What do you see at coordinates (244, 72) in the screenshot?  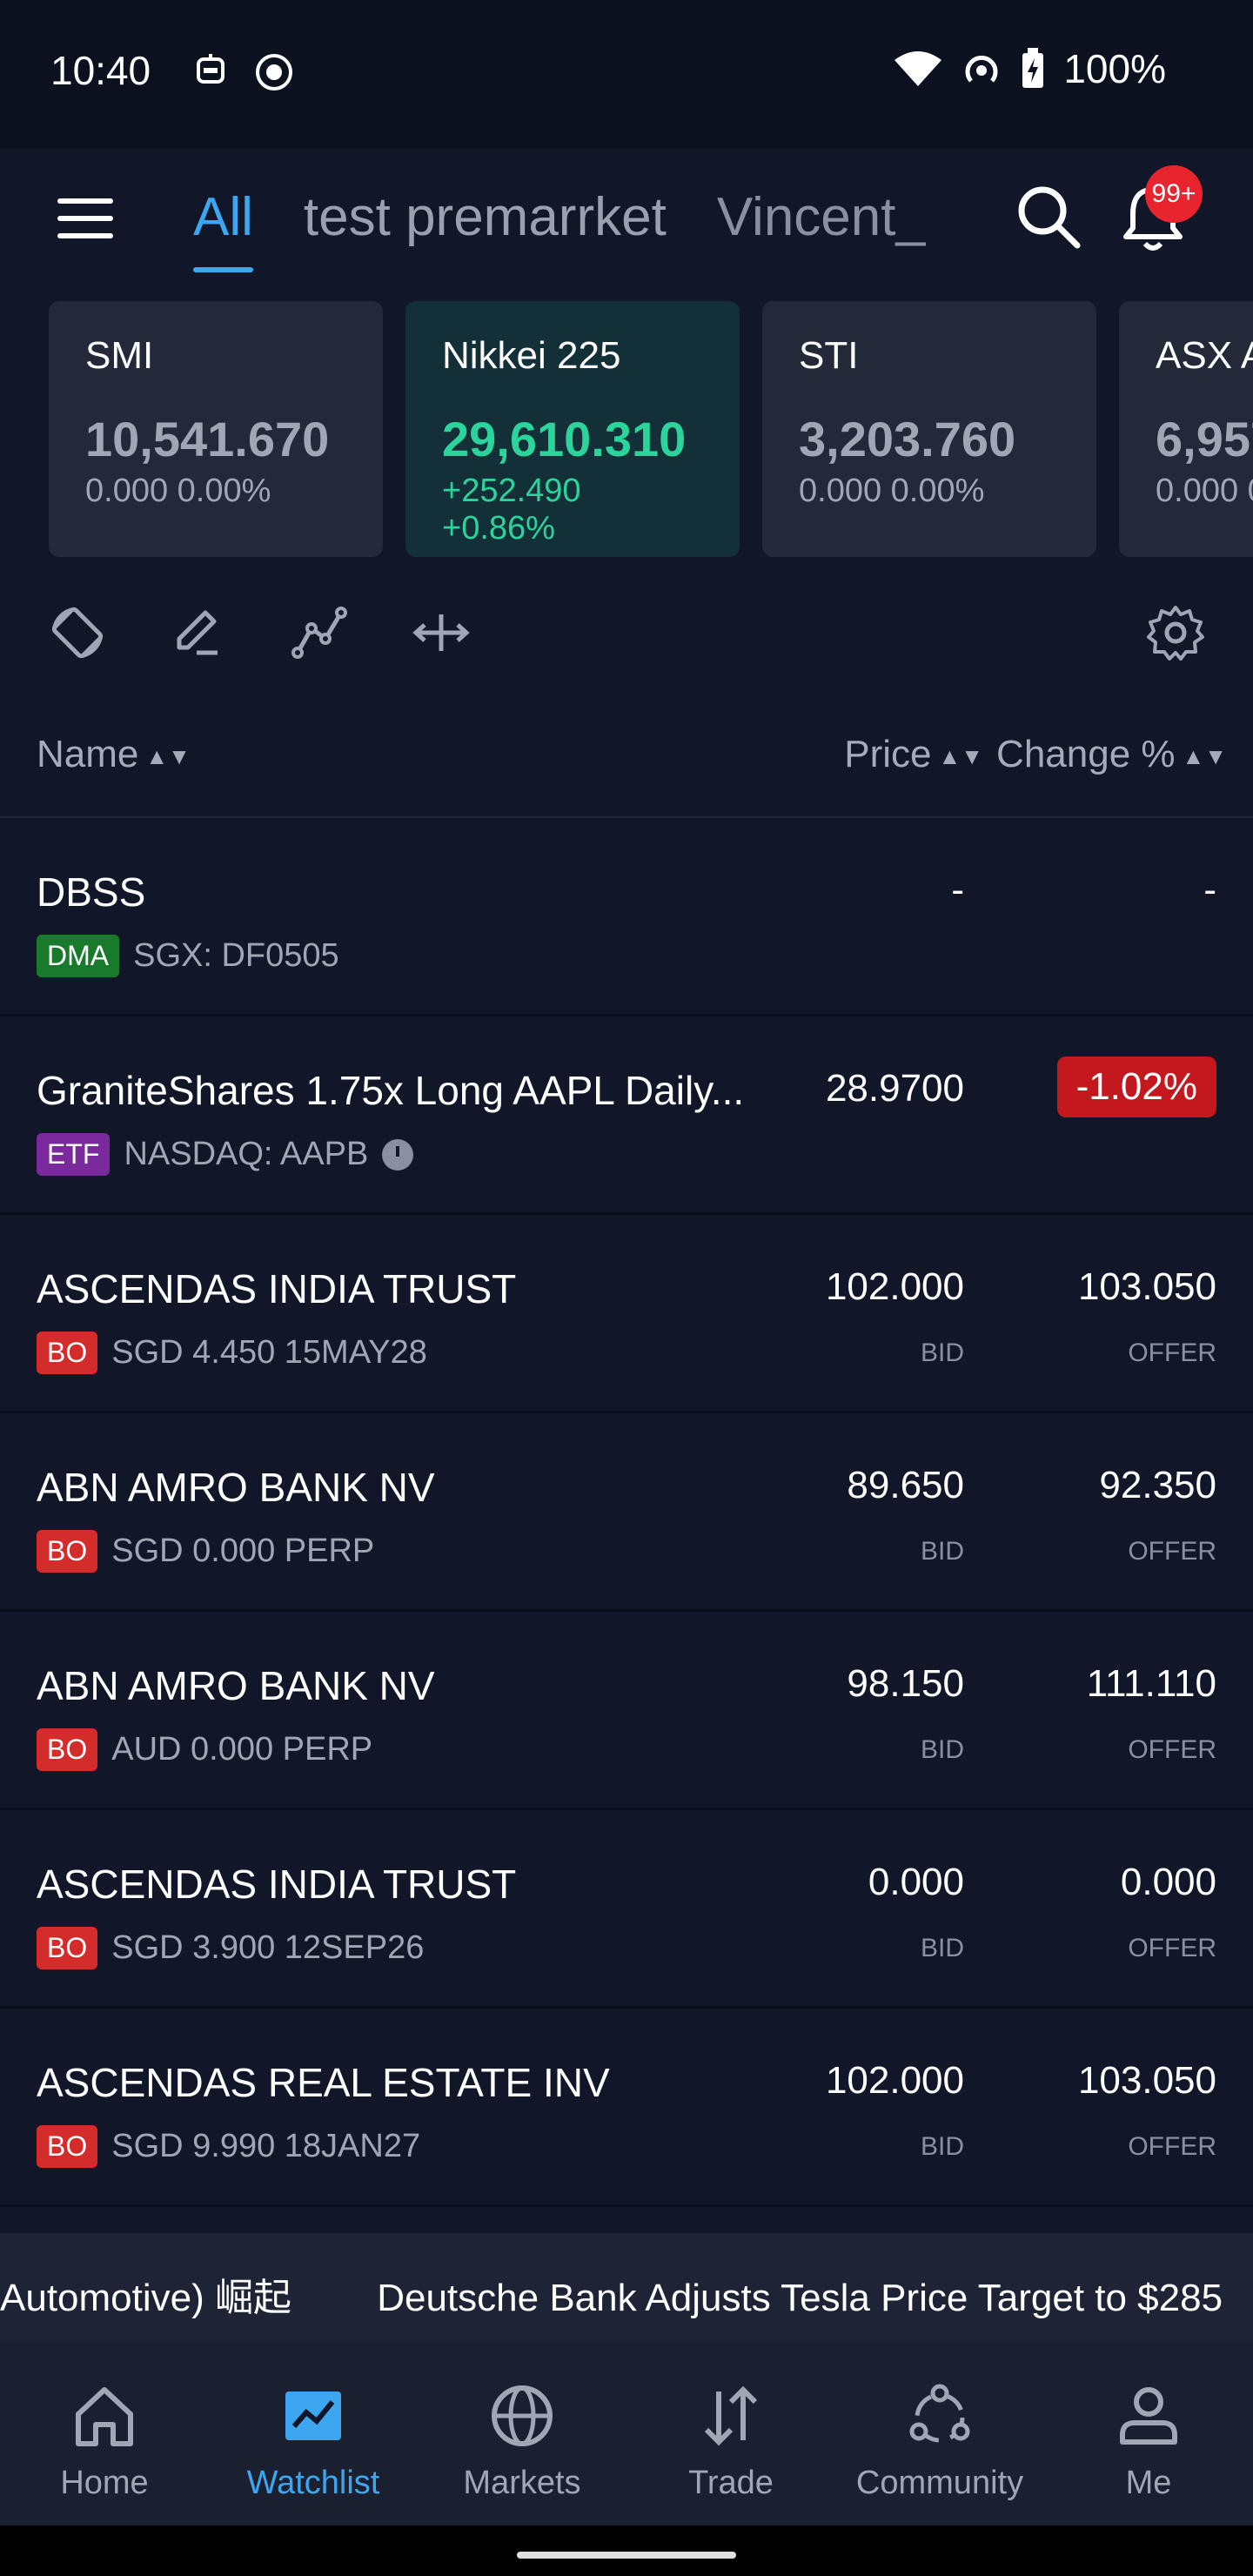 I see `status-notification-icons` at bounding box center [244, 72].